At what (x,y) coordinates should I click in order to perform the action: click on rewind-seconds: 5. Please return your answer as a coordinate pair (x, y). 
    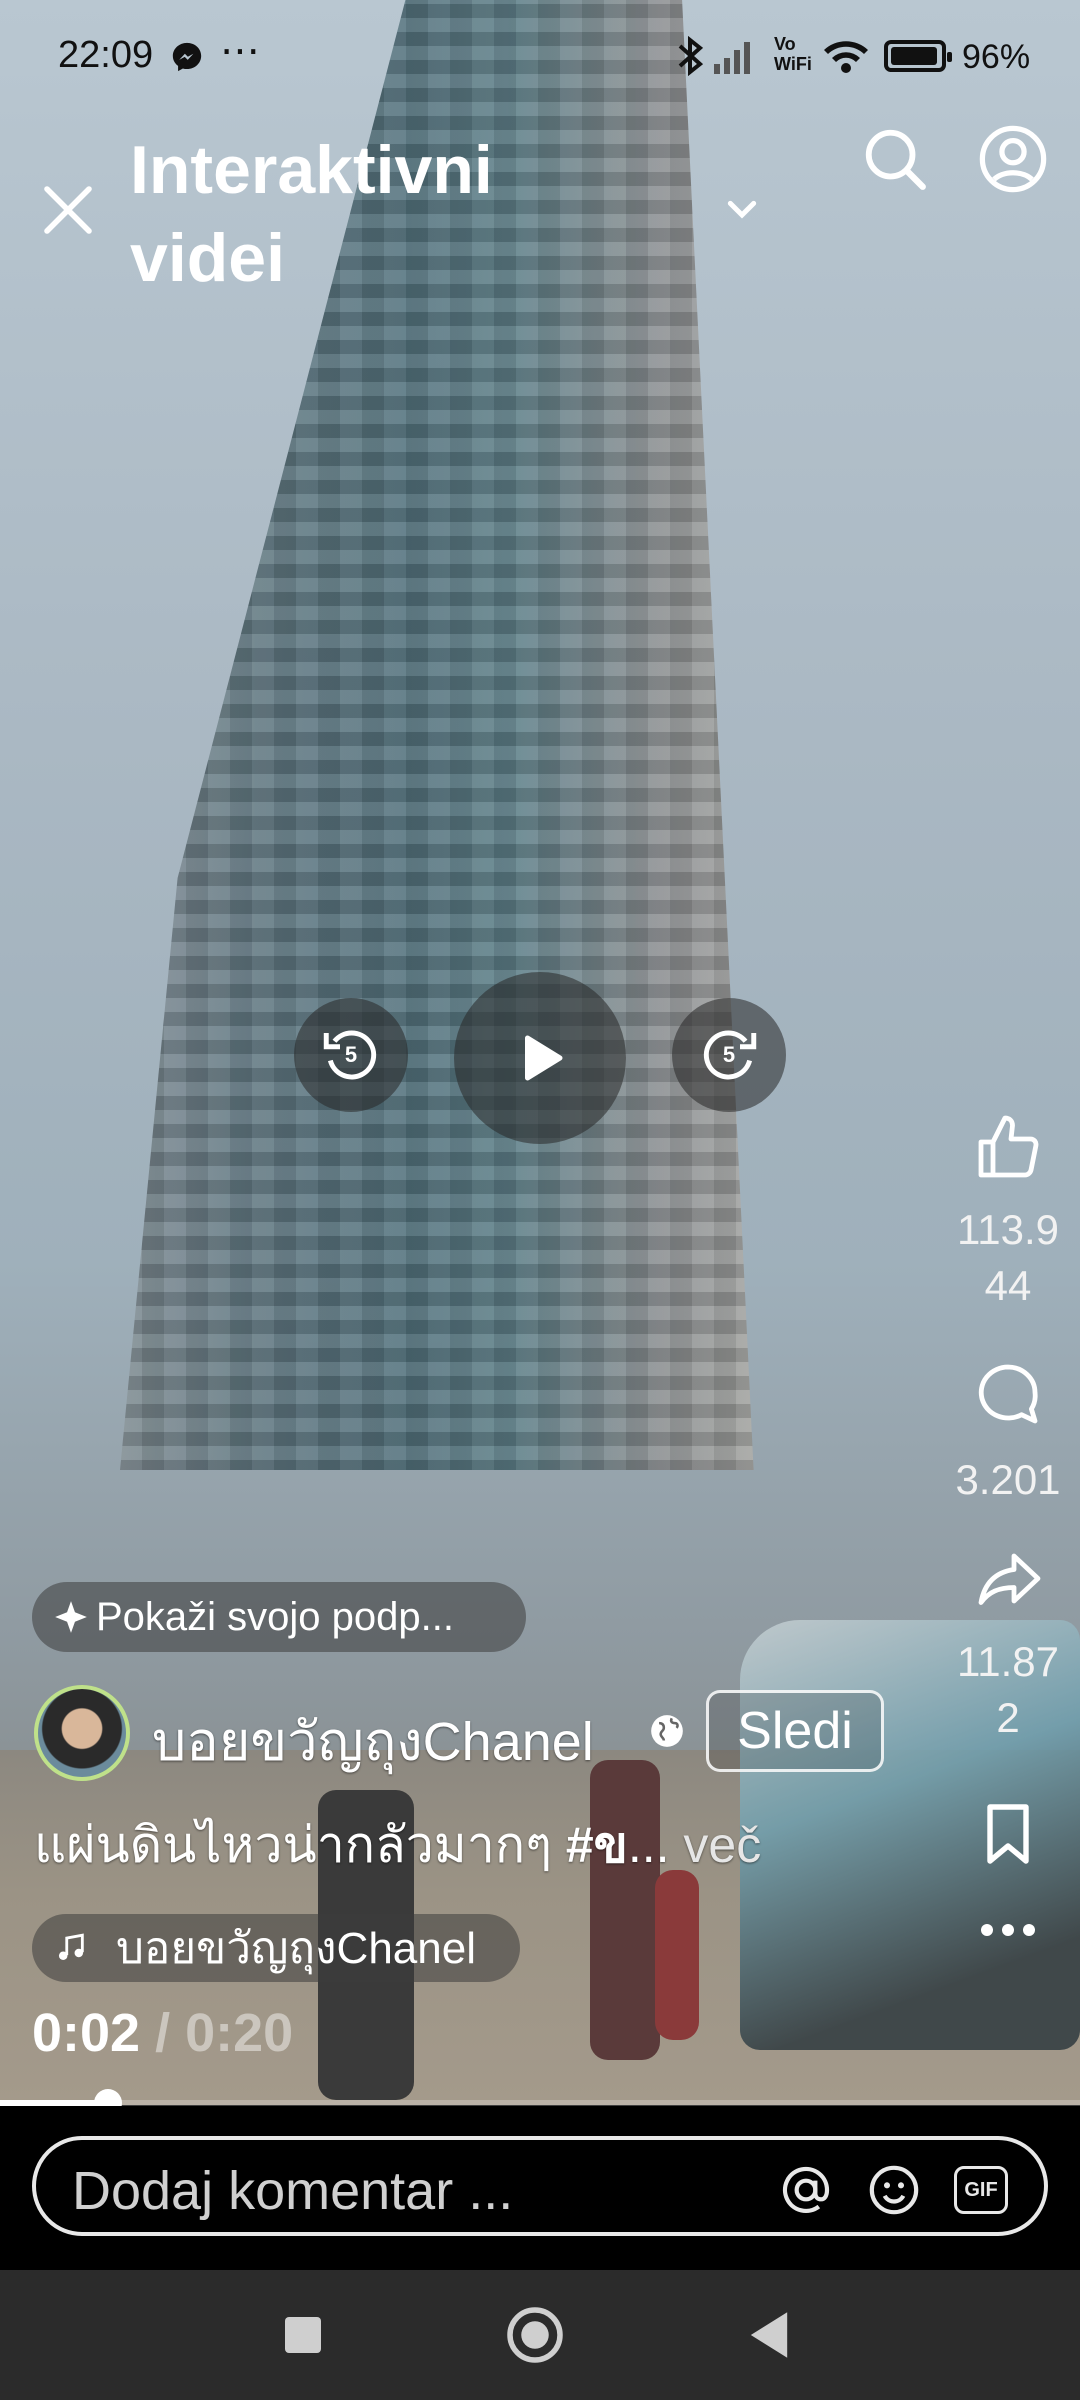
    Looking at the image, I should click on (351, 1054).